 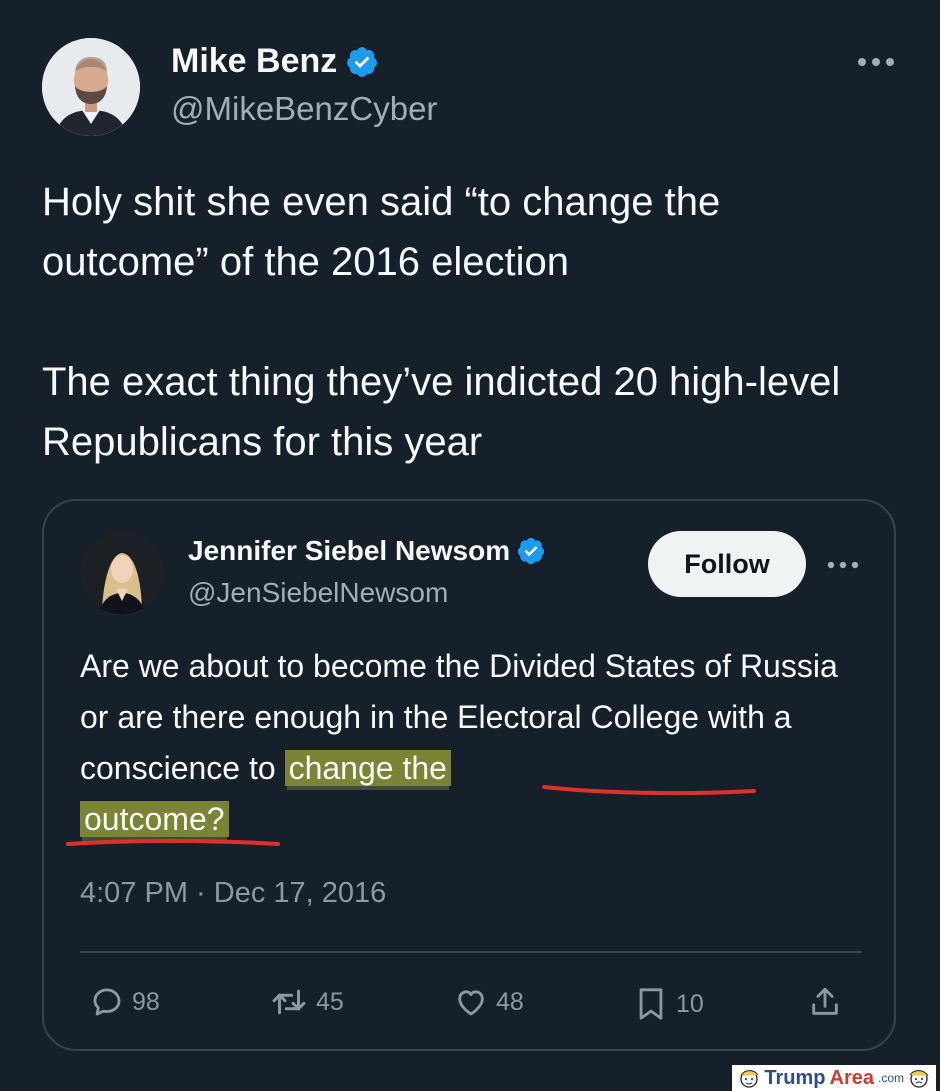 I want to click on reply-button: 98, so click(x=125, y=1002).